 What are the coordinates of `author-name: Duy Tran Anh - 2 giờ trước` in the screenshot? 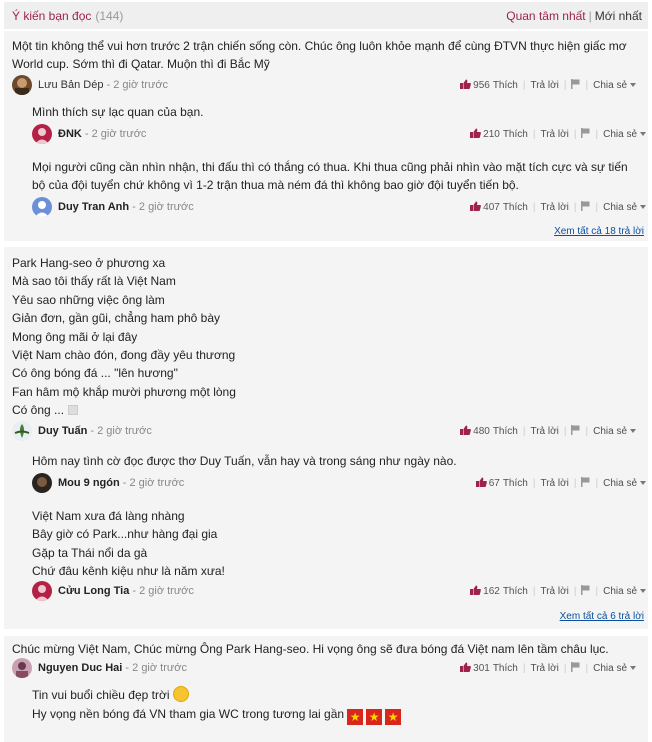 It's located at (126, 207).